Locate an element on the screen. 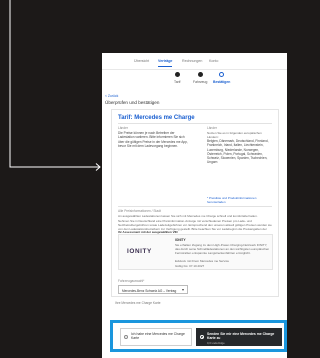 This screenshot has width=320, height=358. tariff-title: Tarif: Mercedes me Charge is located at coordinates (156, 118).